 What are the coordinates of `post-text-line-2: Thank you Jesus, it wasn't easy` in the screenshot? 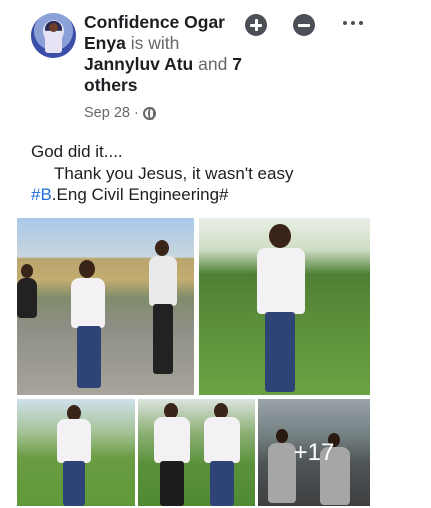 It's located at (174, 173).